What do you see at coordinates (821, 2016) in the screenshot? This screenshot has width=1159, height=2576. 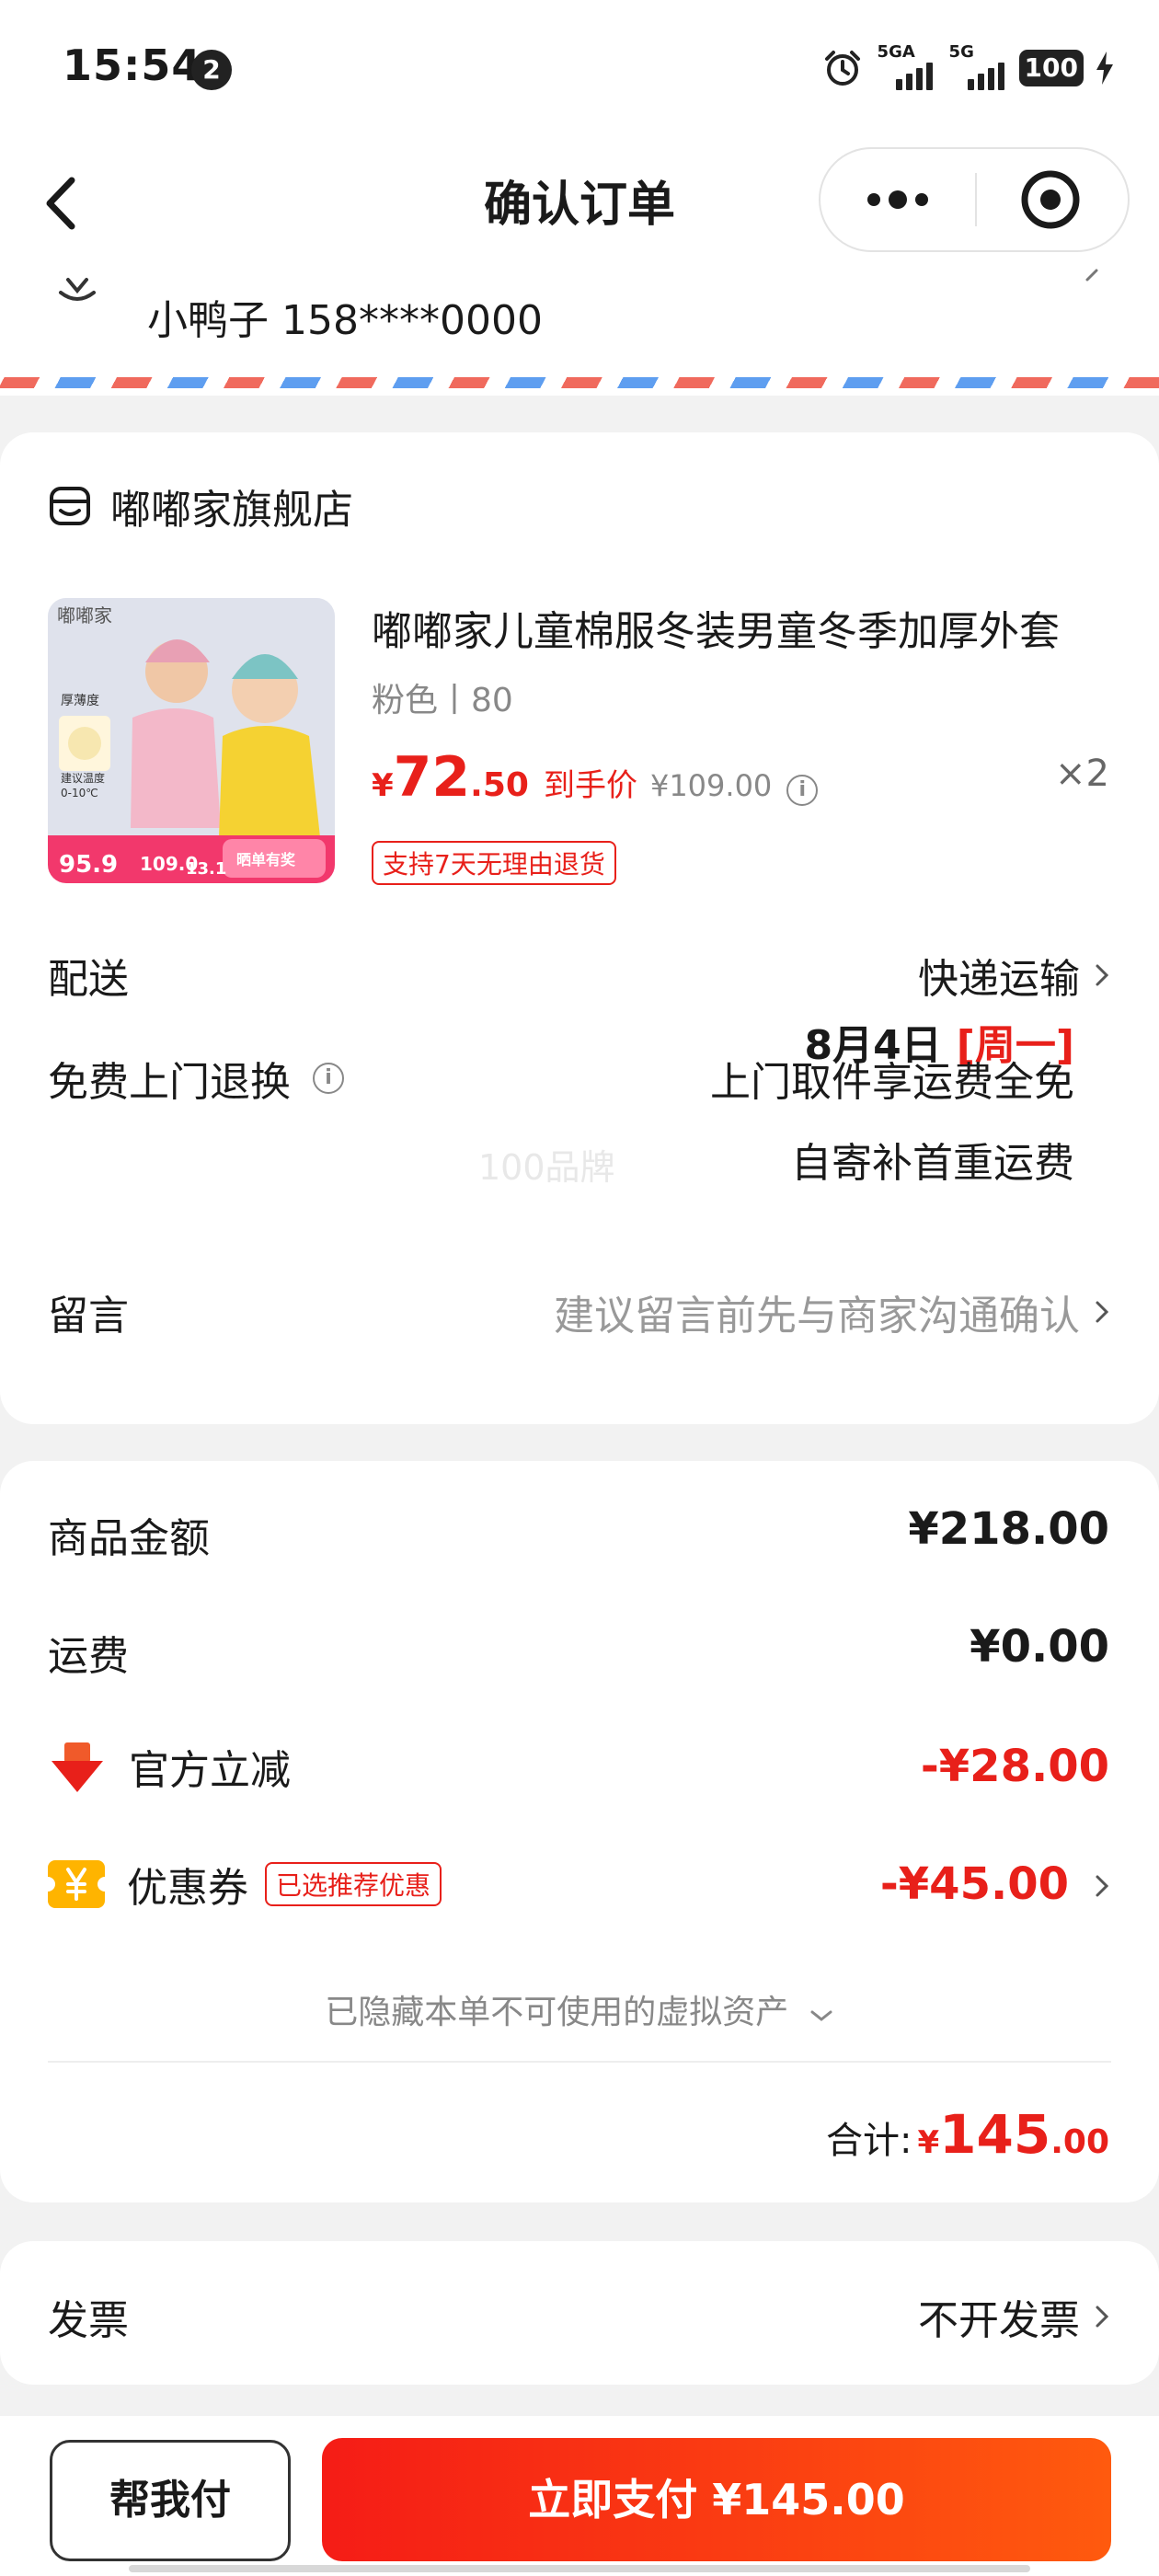 I see `chevron-down-icon` at bounding box center [821, 2016].